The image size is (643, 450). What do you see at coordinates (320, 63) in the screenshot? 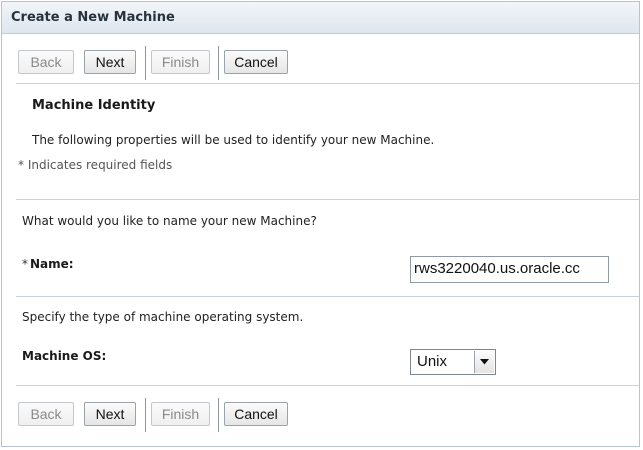
I see `top-toolbar: Back Next Finish Cancel` at bounding box center [320, 63].